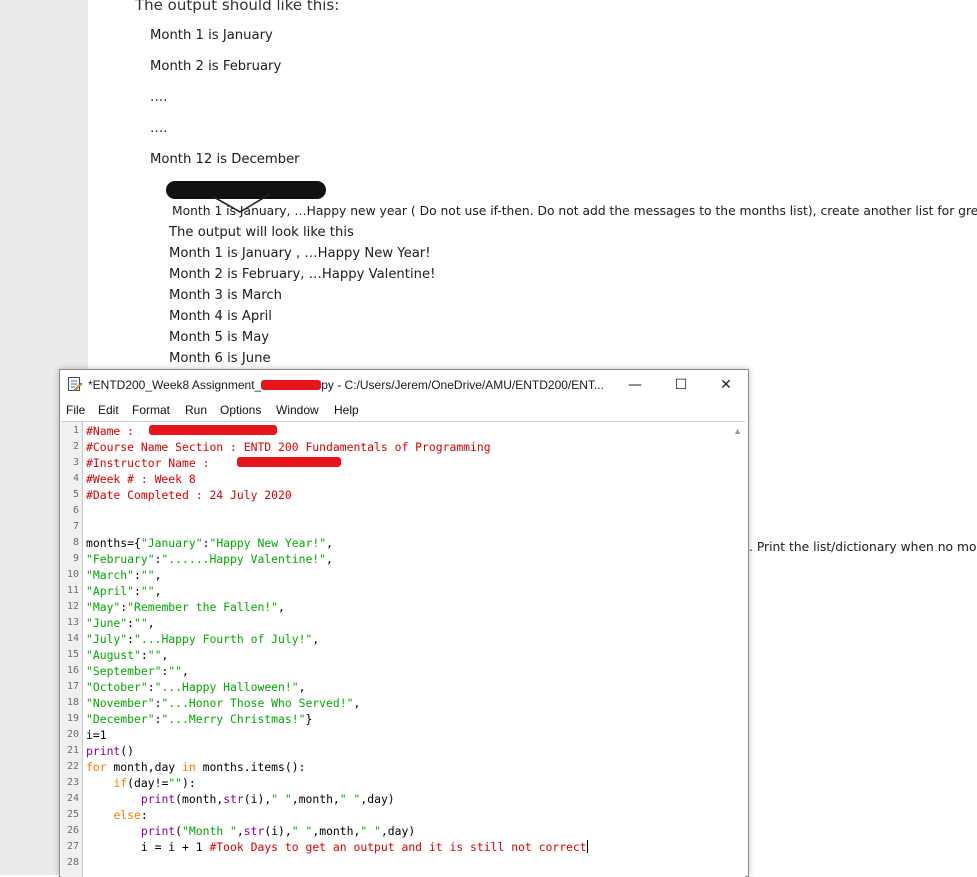 The width and height of the screenshot is (977, 877). I want to click on code-line: #Name :, so click(113, 431).